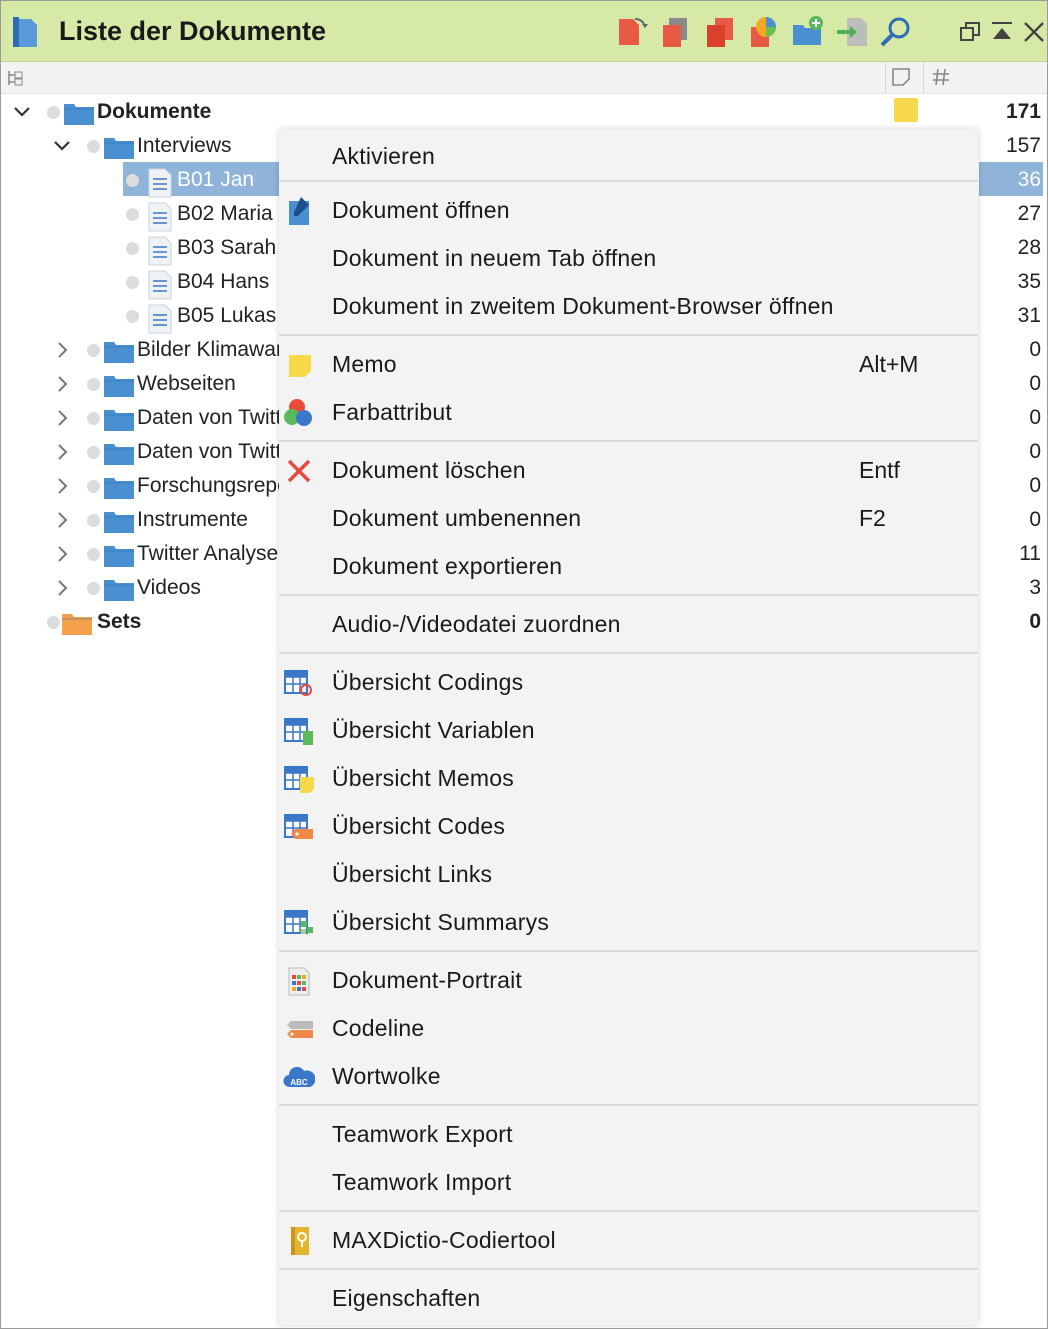  Describe the element at coordinates (444, 1240) in the screenshot. I see `menu-label: MAXDictio-Codiertool` at that location.